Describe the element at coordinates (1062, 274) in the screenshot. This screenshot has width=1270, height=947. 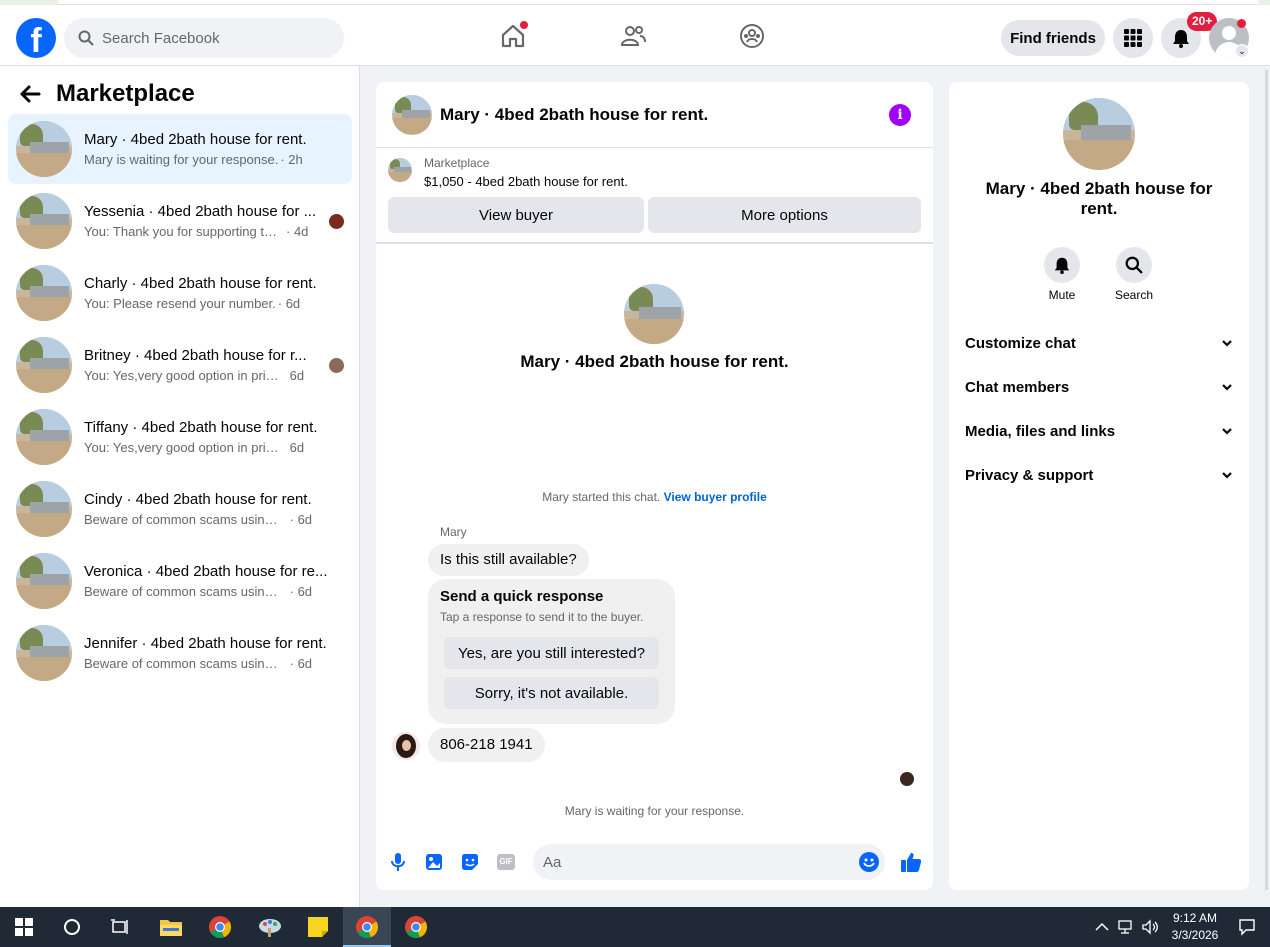
I see `mute-button: Mute` at that location.